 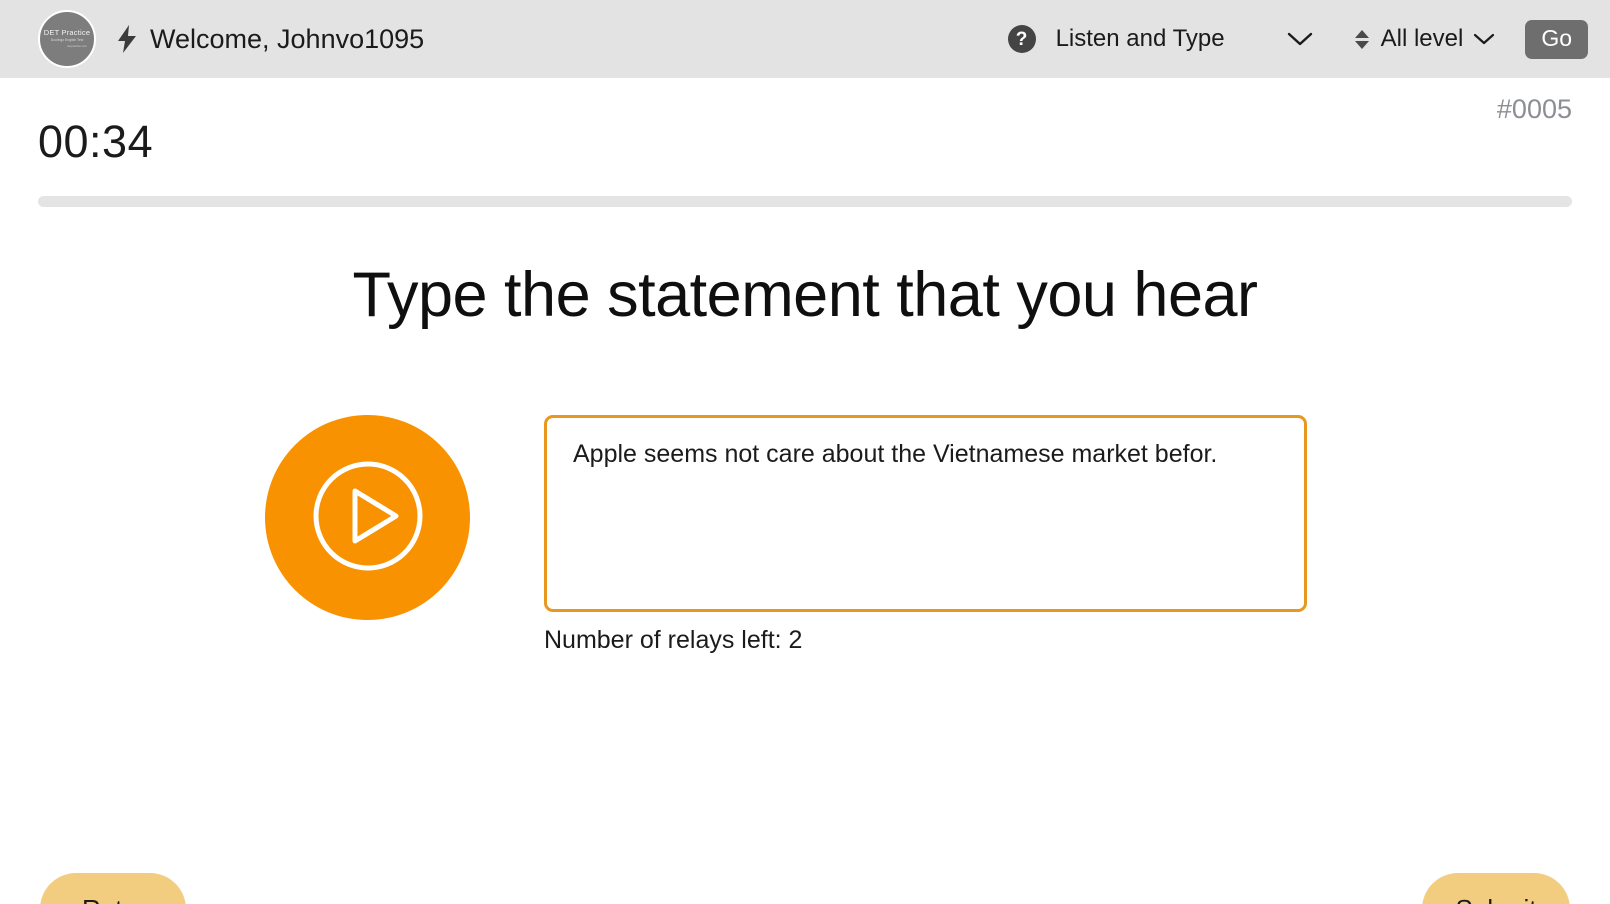 I want to click on logo-main-text: DET Practice, so click(x=67, y=33).